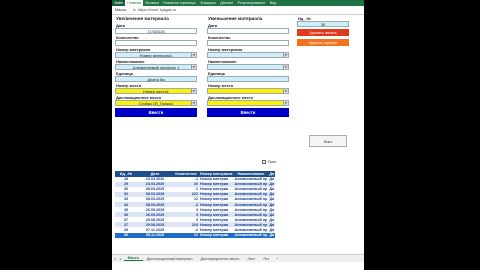  I want to click on table-cell: 30, so click(126, 235).